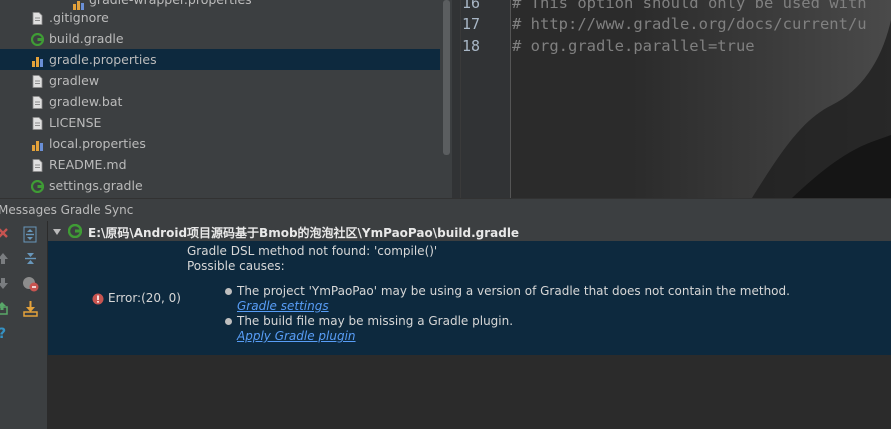  Describe the element at coordinates (470, 24) in the screenshot. I see `line-number: 17` at that location.